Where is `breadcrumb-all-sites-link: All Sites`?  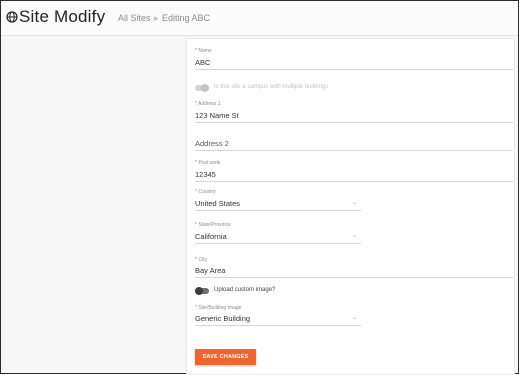 breadcrumb-all-sites-link: All Sites is located at coordinates (134, 18).